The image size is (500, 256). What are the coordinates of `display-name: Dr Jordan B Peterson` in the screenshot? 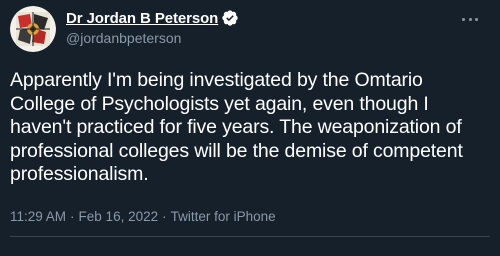 It's located at (142, 18).